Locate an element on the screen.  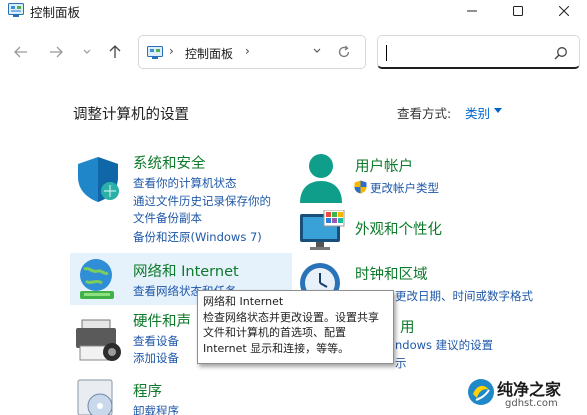
arrow-right-icon is located at coordinates (56, 52).